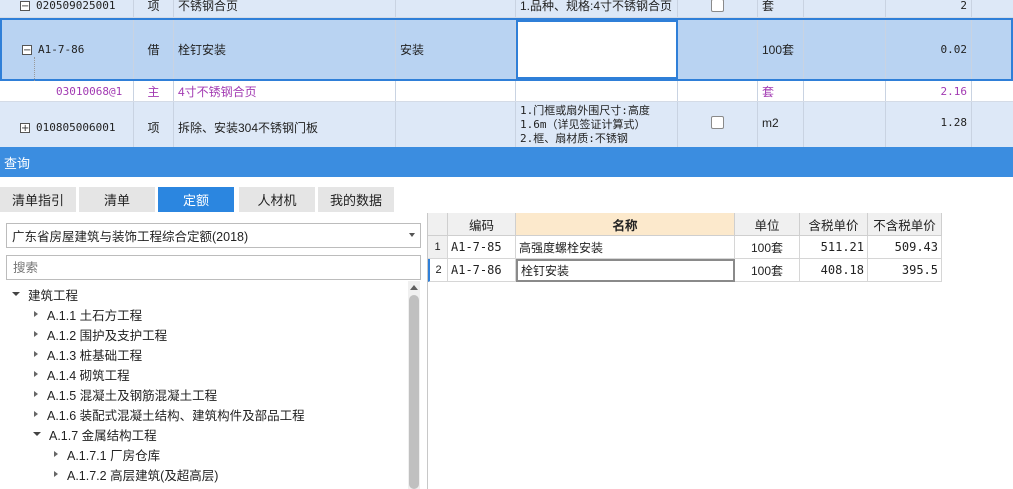  Describe the element at coordinates (67, 124) in the screenshot. I see `code-cell: +010805006001` at that location.